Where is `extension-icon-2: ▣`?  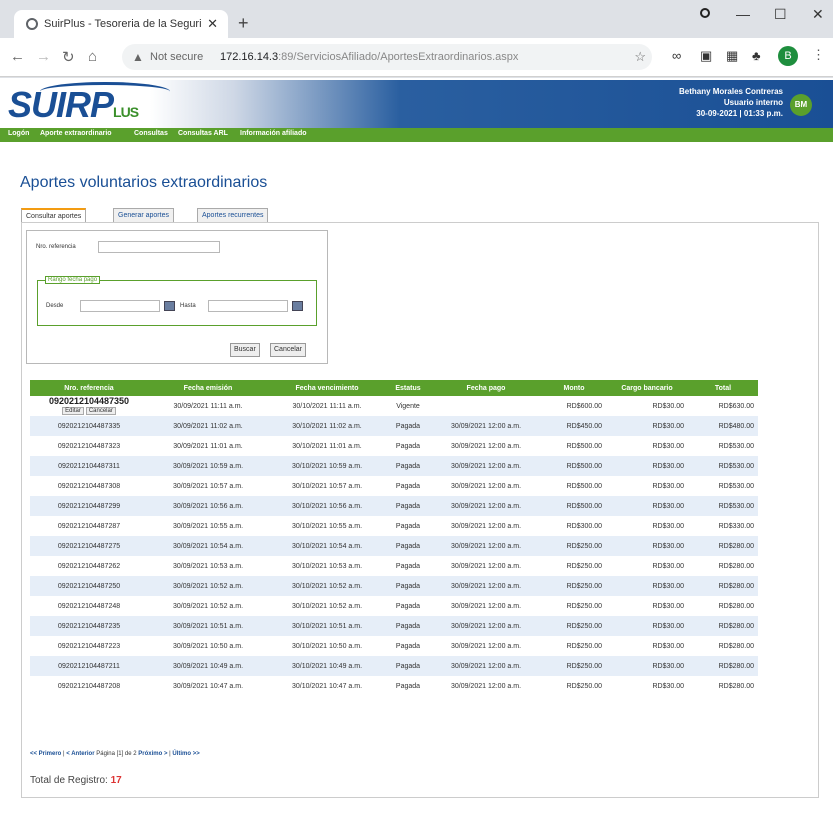
extension-icon-2: ▣ is located at coordinates (706, 56).